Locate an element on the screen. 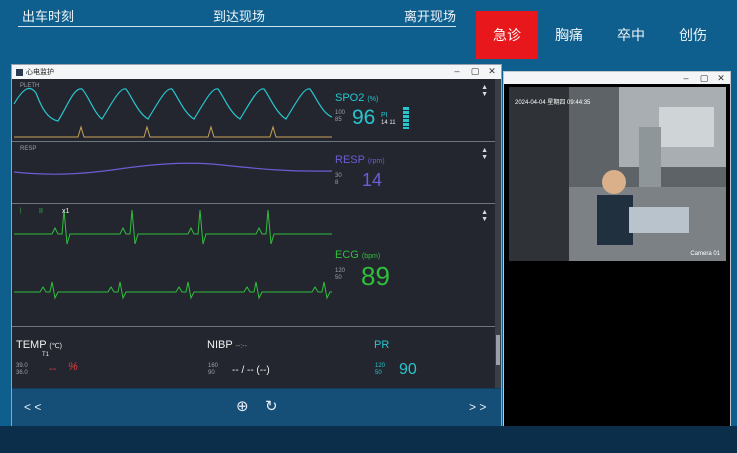 The image size is (737, 453). timeline-arrive: 到达现场 is located at coordinates (239, 16).